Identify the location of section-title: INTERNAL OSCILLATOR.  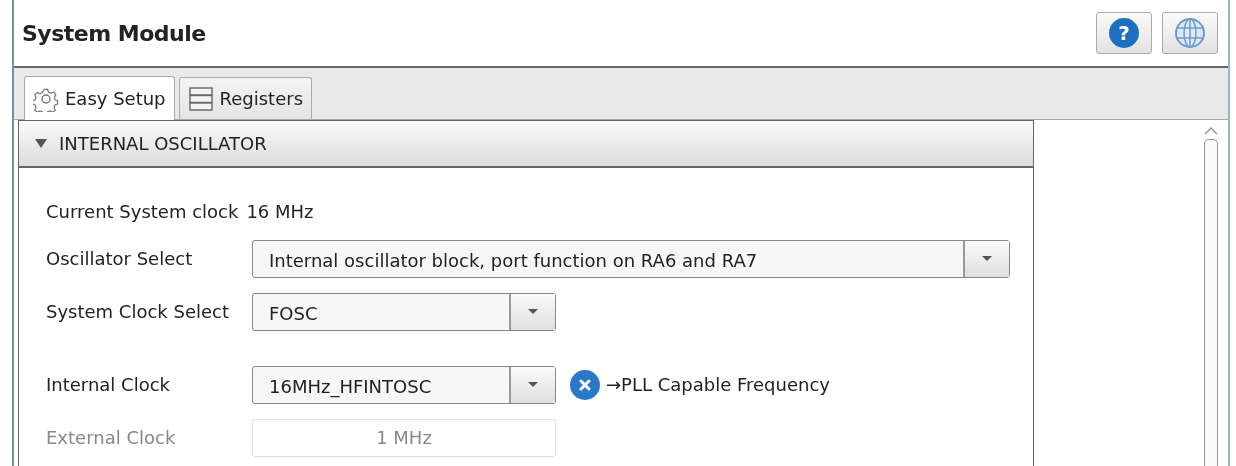
(163, 144).